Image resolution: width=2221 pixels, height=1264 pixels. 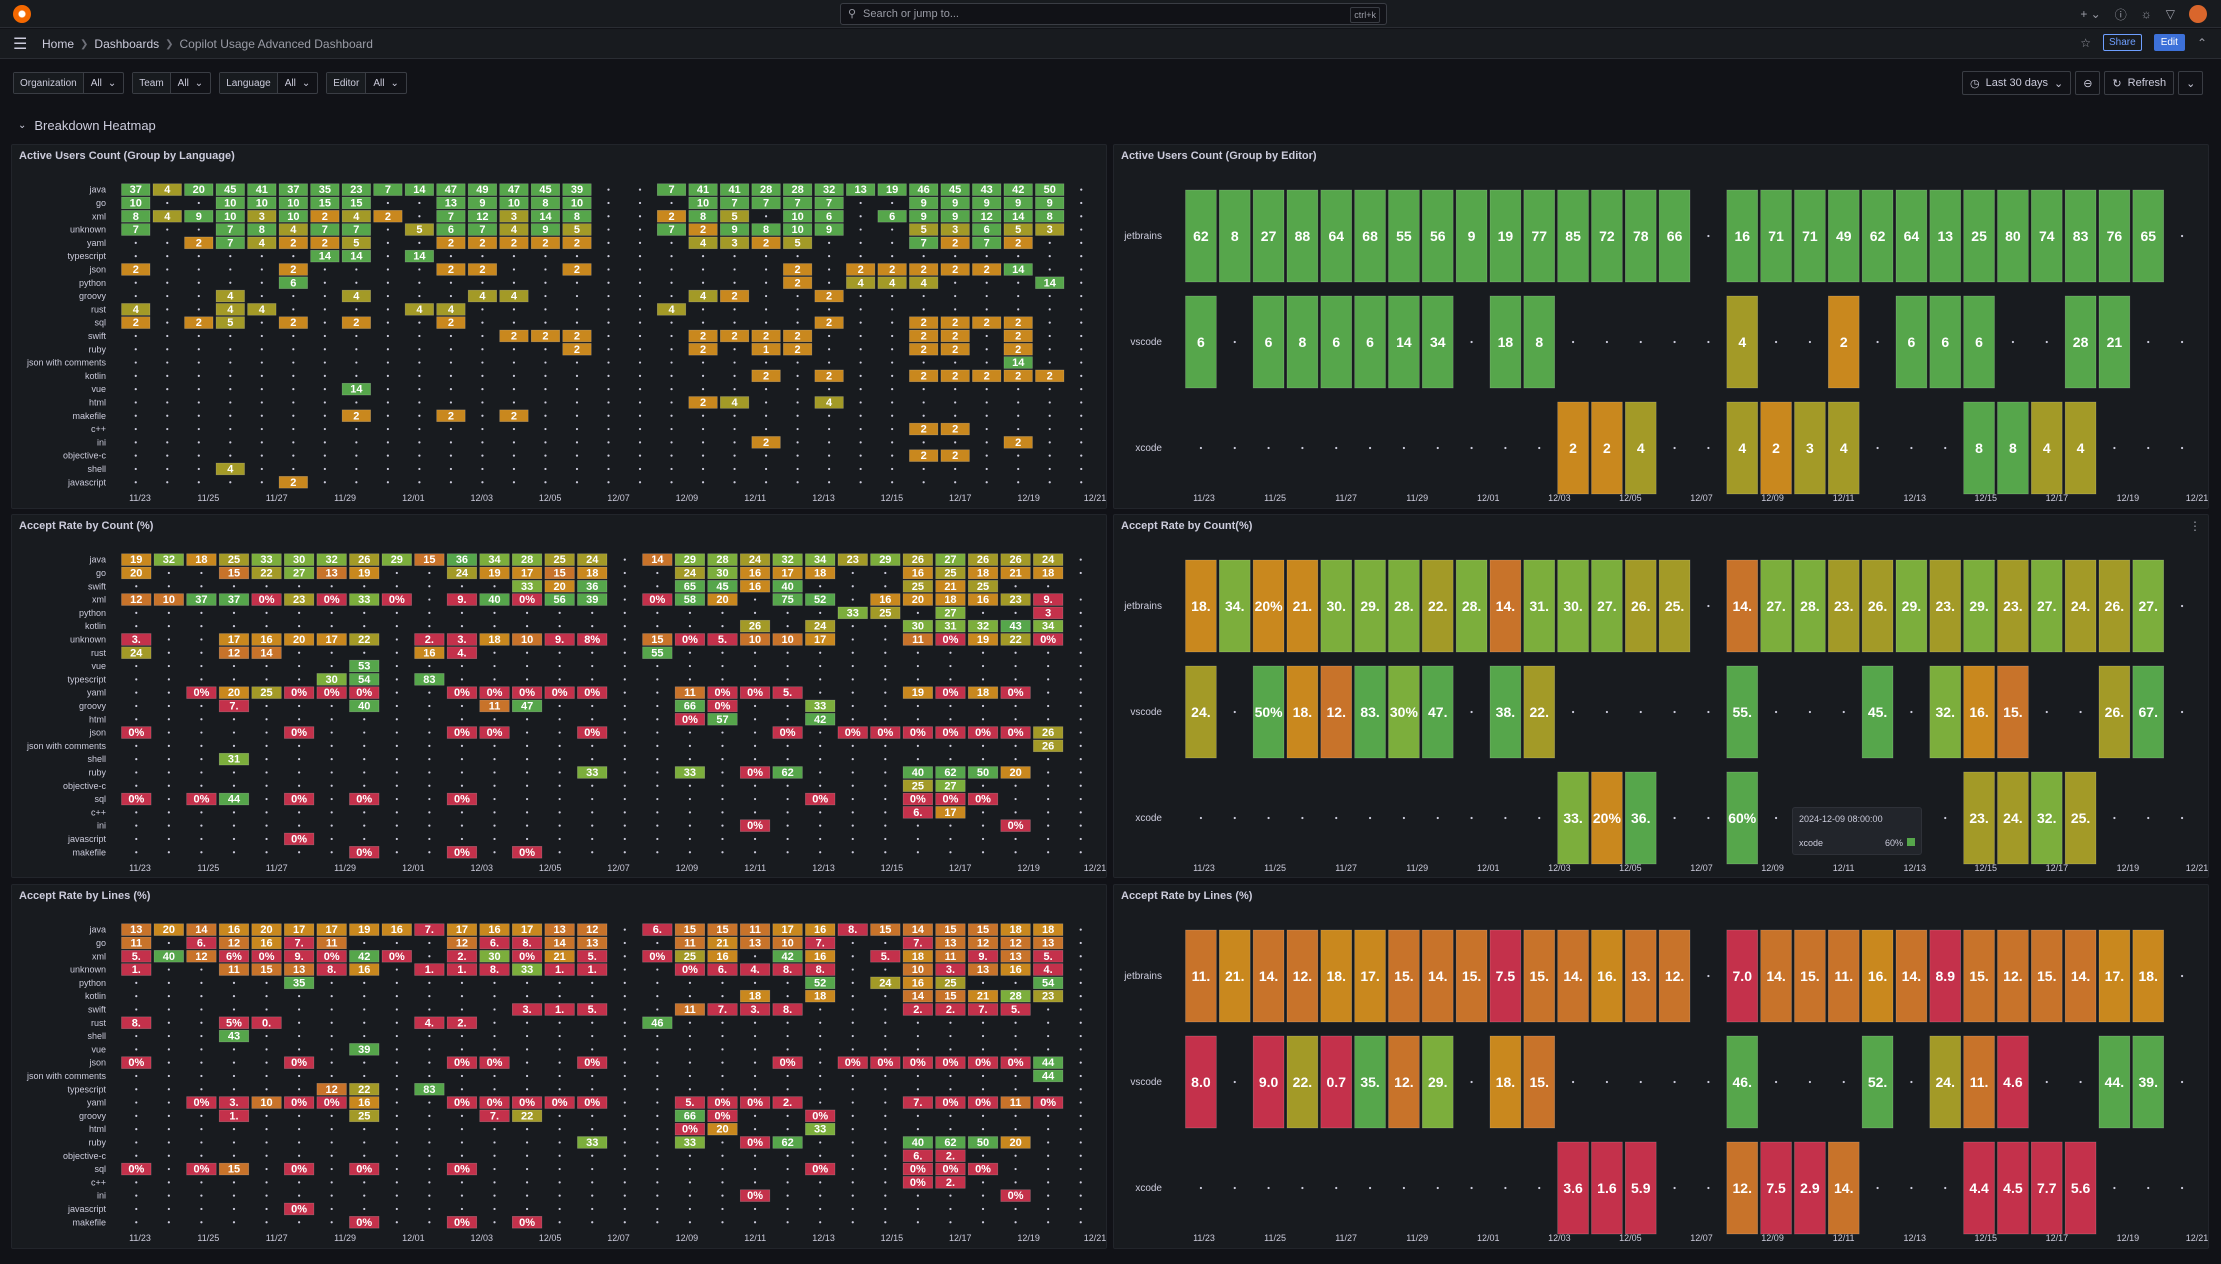 What do you see at coordinates (1113, 14) in the screenshot?
I see `search-input: ⚲ Search or jump to... ctrl+k` at bounding box center [1113, 14].